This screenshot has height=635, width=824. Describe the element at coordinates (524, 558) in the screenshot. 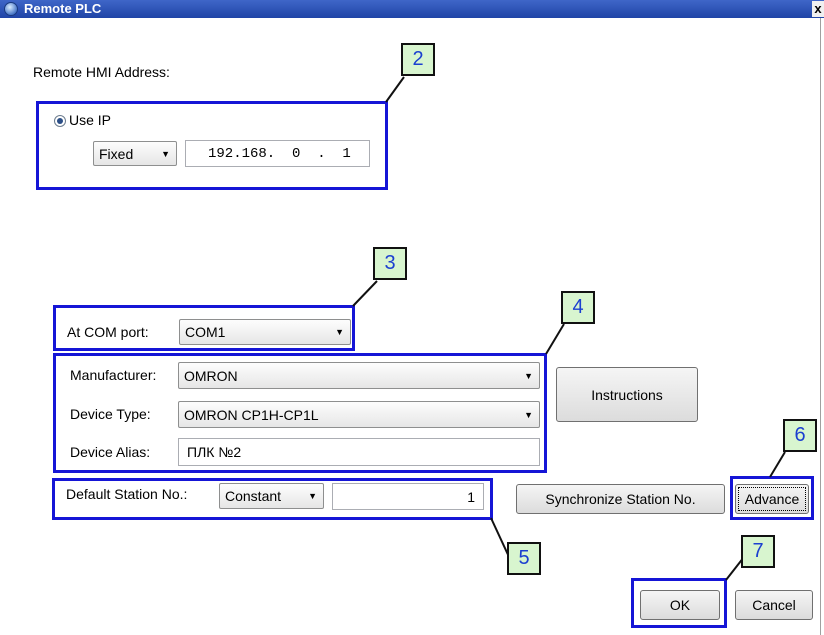

I see `callout-badge-5: 5` at that location.